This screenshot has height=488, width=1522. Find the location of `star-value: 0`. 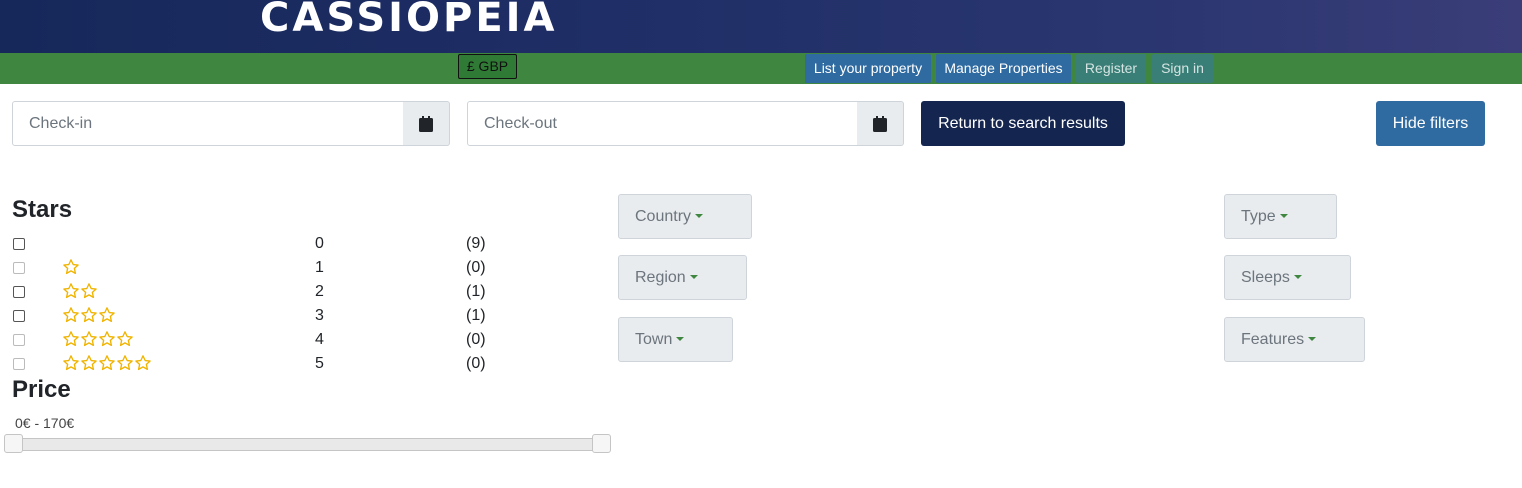

star-value: 0 is located at coordinates (319, 243).